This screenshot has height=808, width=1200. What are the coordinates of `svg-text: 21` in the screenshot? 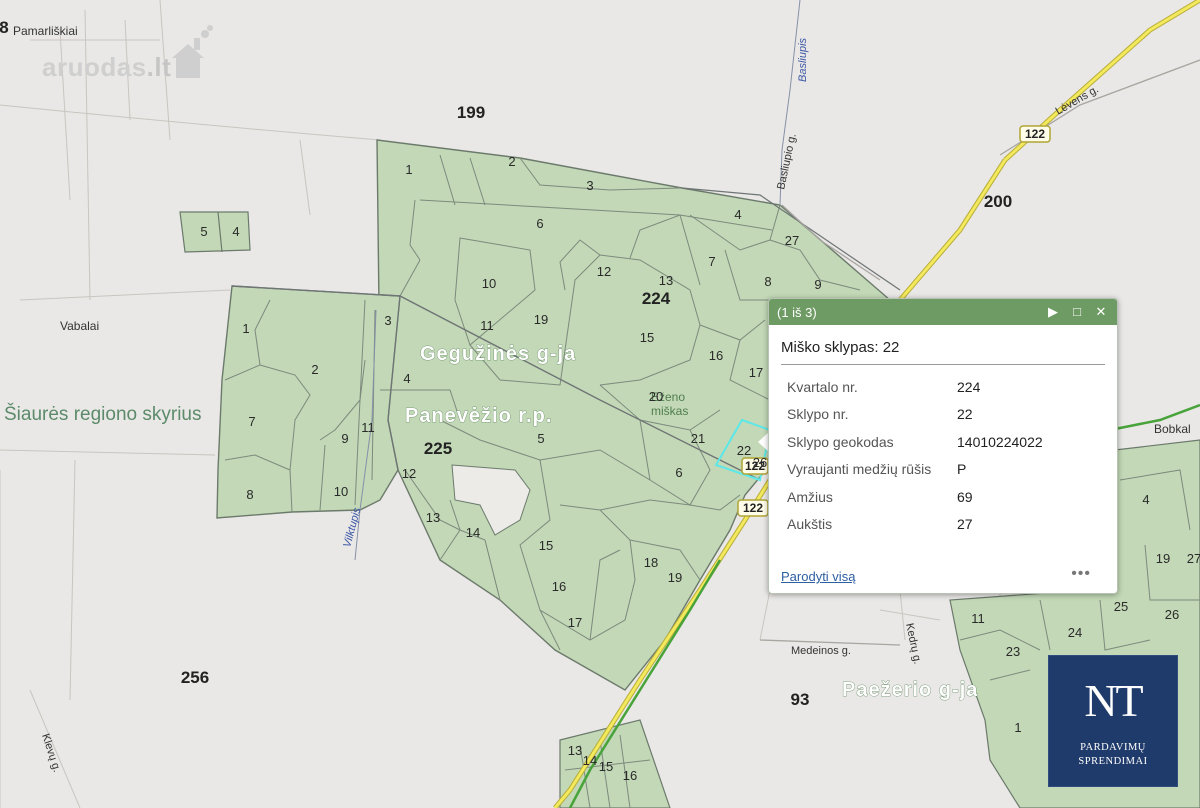 It's located at (698, 438).